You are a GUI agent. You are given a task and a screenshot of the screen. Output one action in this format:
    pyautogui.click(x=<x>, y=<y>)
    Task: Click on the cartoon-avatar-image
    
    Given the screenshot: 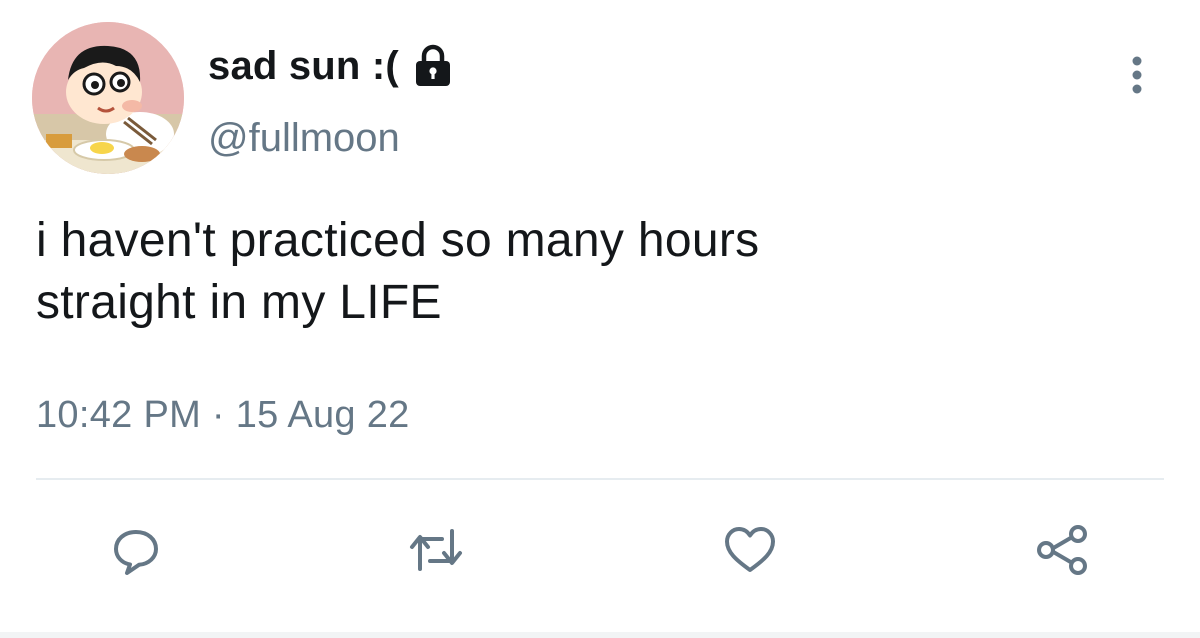 What is the action you would take?
    pyautogui.click(x=108, y=98)
    